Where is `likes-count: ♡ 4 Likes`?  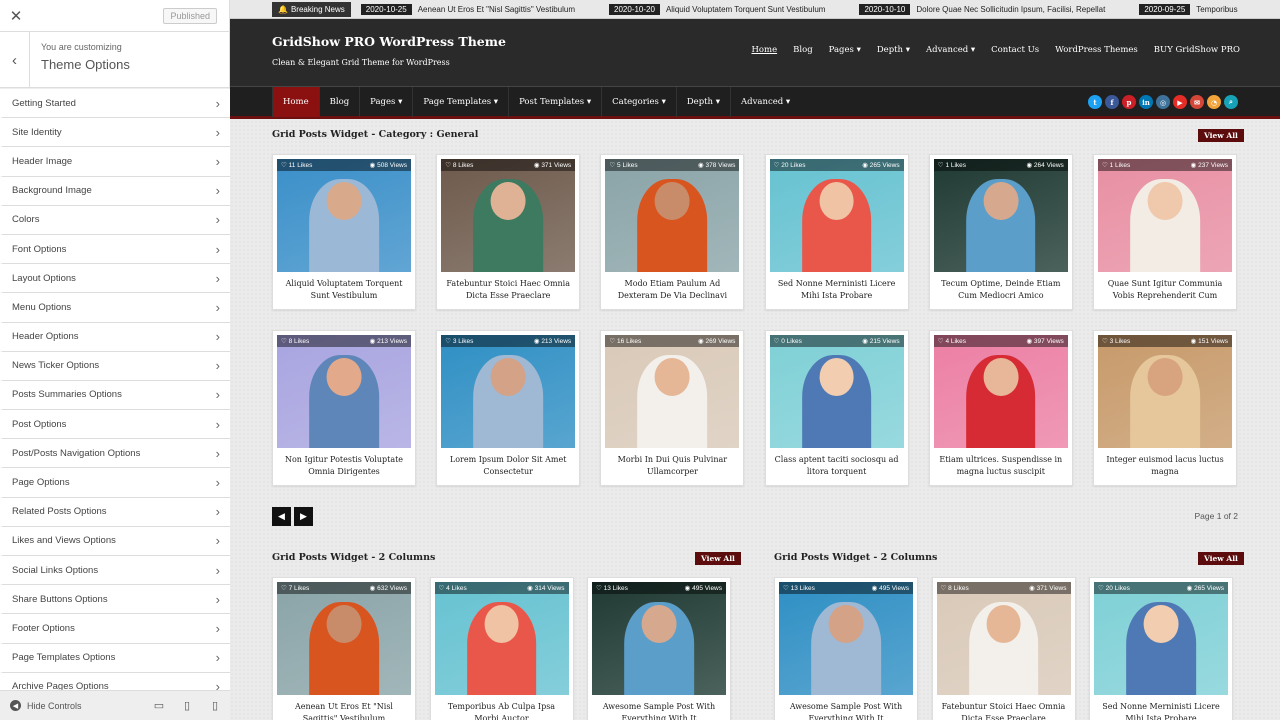 likes-count: ♡ 4 Likes is located at coordinates (453, 588).